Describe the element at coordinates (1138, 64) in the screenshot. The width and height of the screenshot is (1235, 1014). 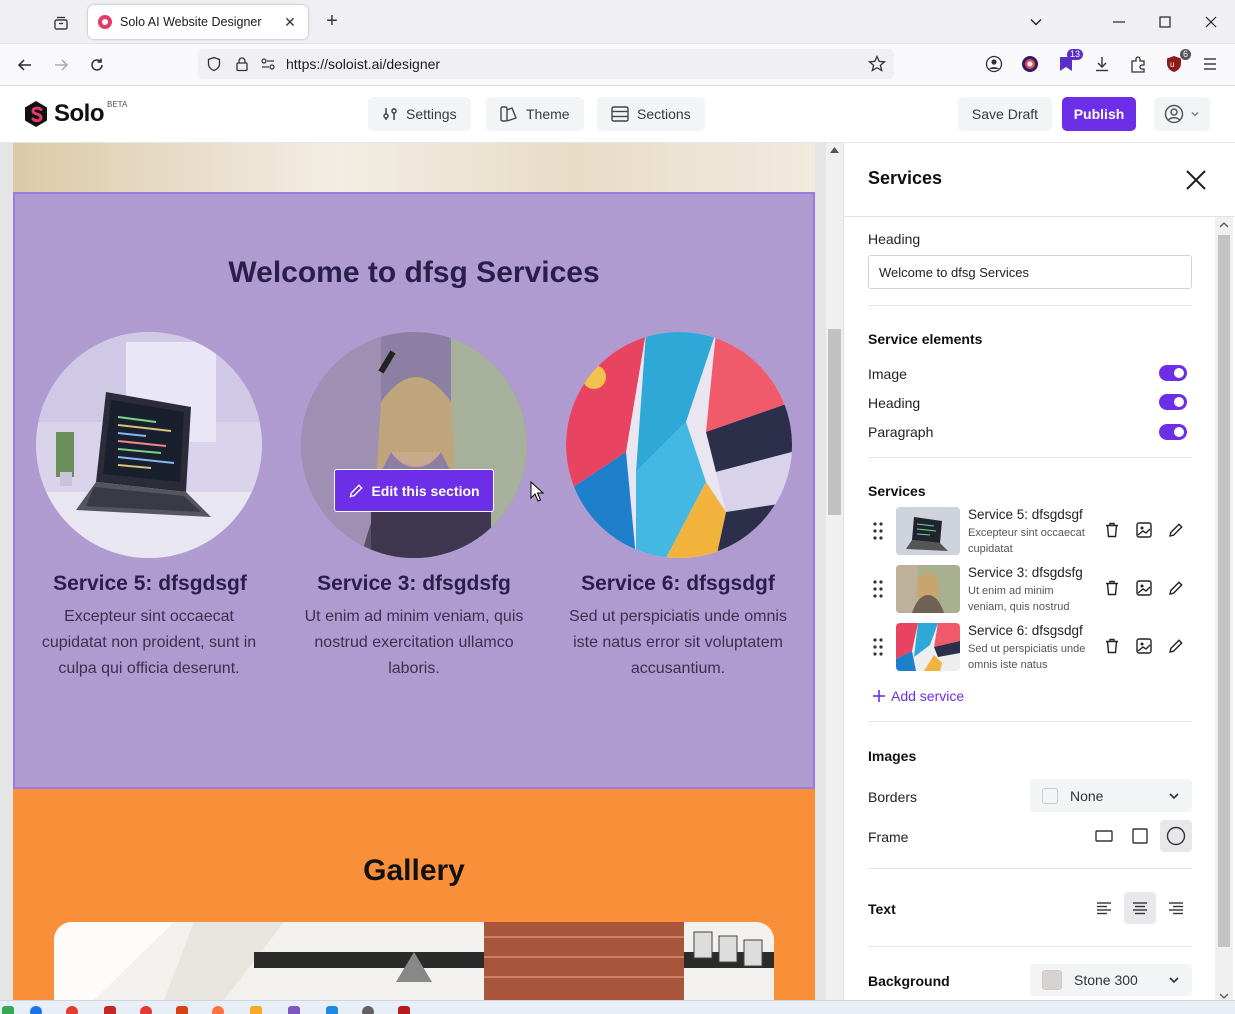
I see `extensions-puzzle-icon` at that location.